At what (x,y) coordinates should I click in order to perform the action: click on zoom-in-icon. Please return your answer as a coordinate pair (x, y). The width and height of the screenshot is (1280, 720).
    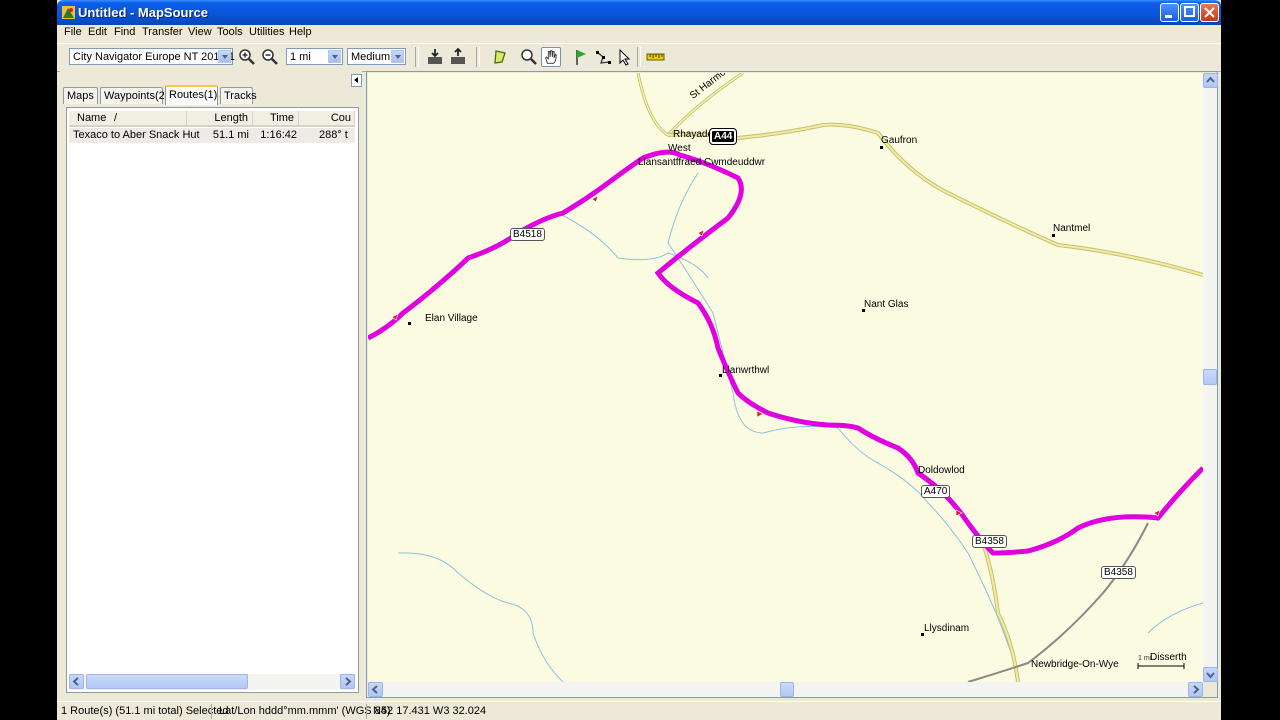
    Looking at the image, I should click on (247, 57).